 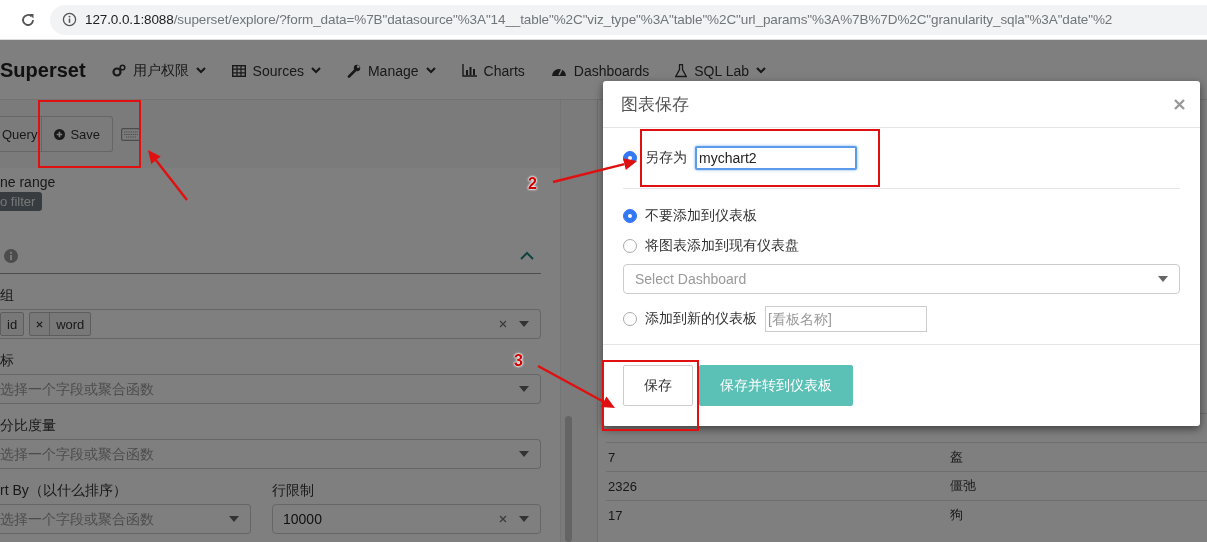 What do you see at coordinates (21, 134) in the screenshot?
I see `query-button: Query` at bounding box center [21, 134].